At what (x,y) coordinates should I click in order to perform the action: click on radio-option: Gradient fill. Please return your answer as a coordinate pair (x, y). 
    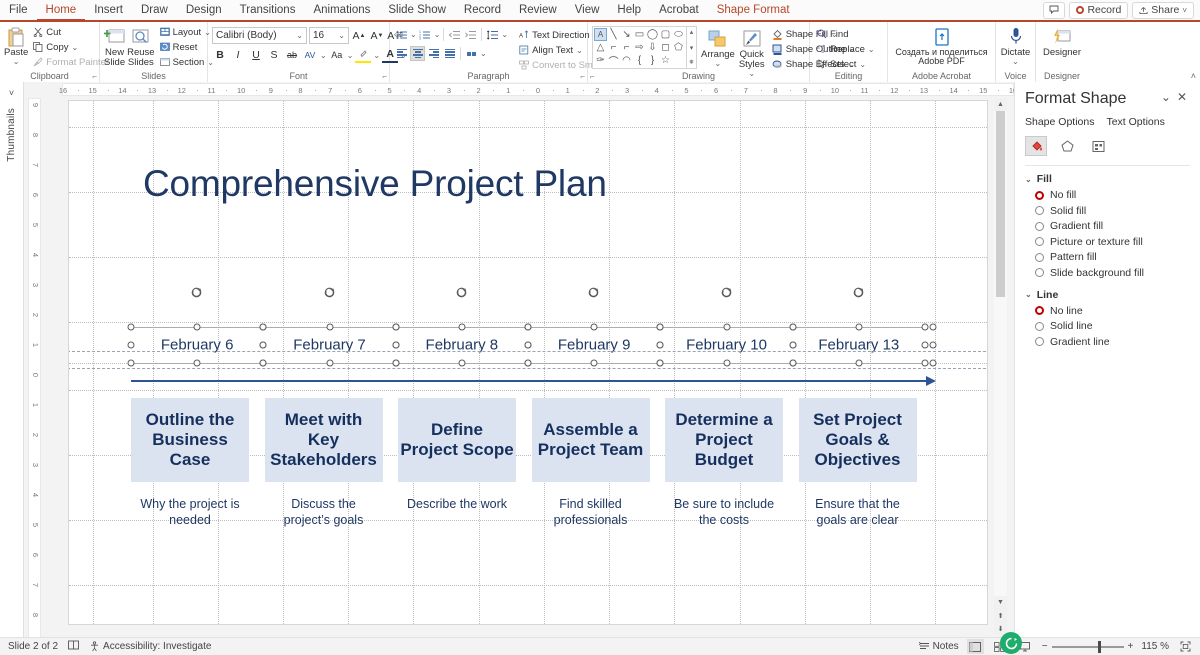
    Looking at the image, I should click on (1112, 226).